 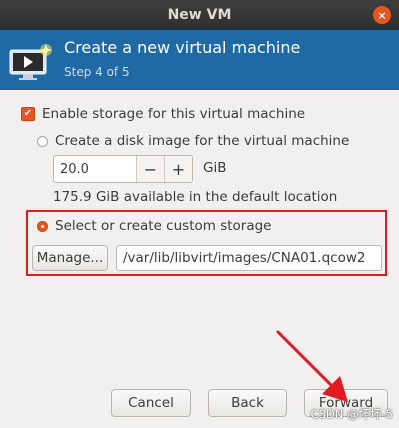 I want to click on custom-storage-row: Select or create custom storage, so click(x=154, y=226).